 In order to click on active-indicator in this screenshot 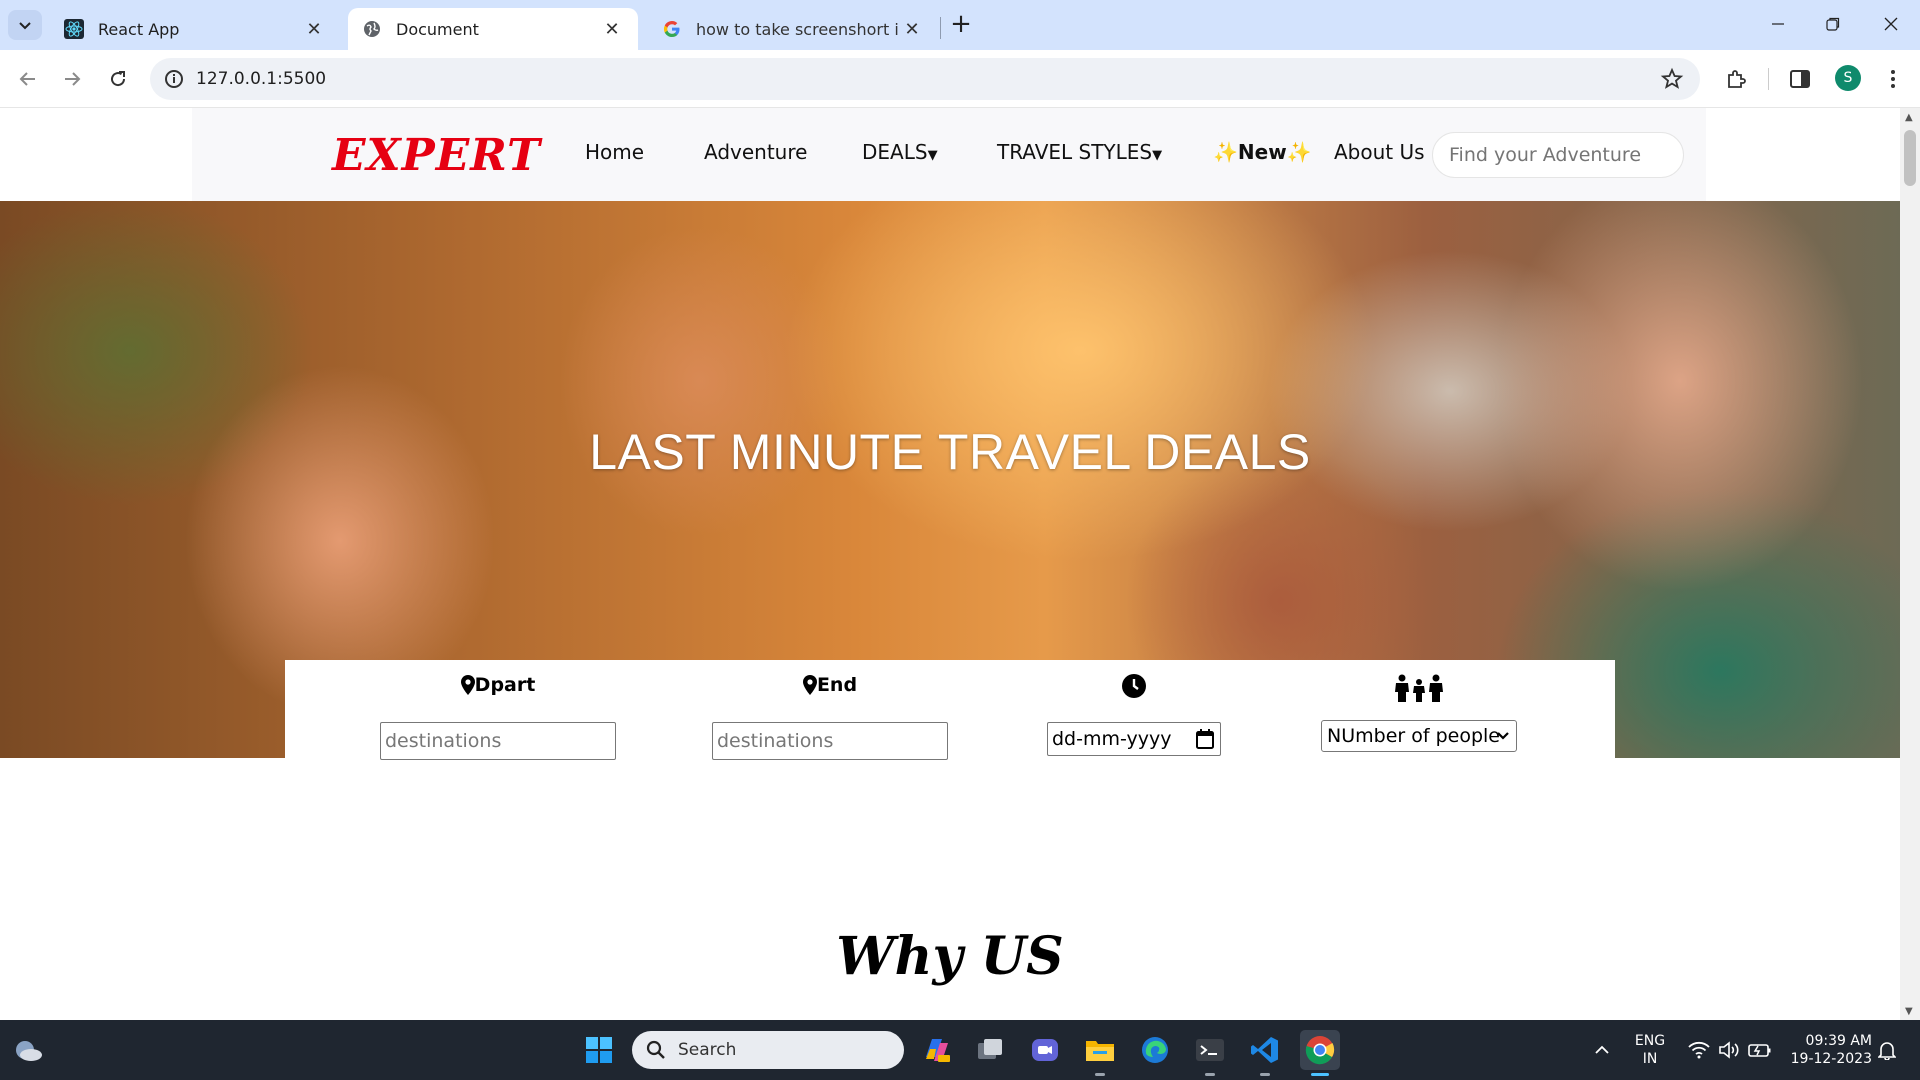, I will do `click(1320, 1074)`.